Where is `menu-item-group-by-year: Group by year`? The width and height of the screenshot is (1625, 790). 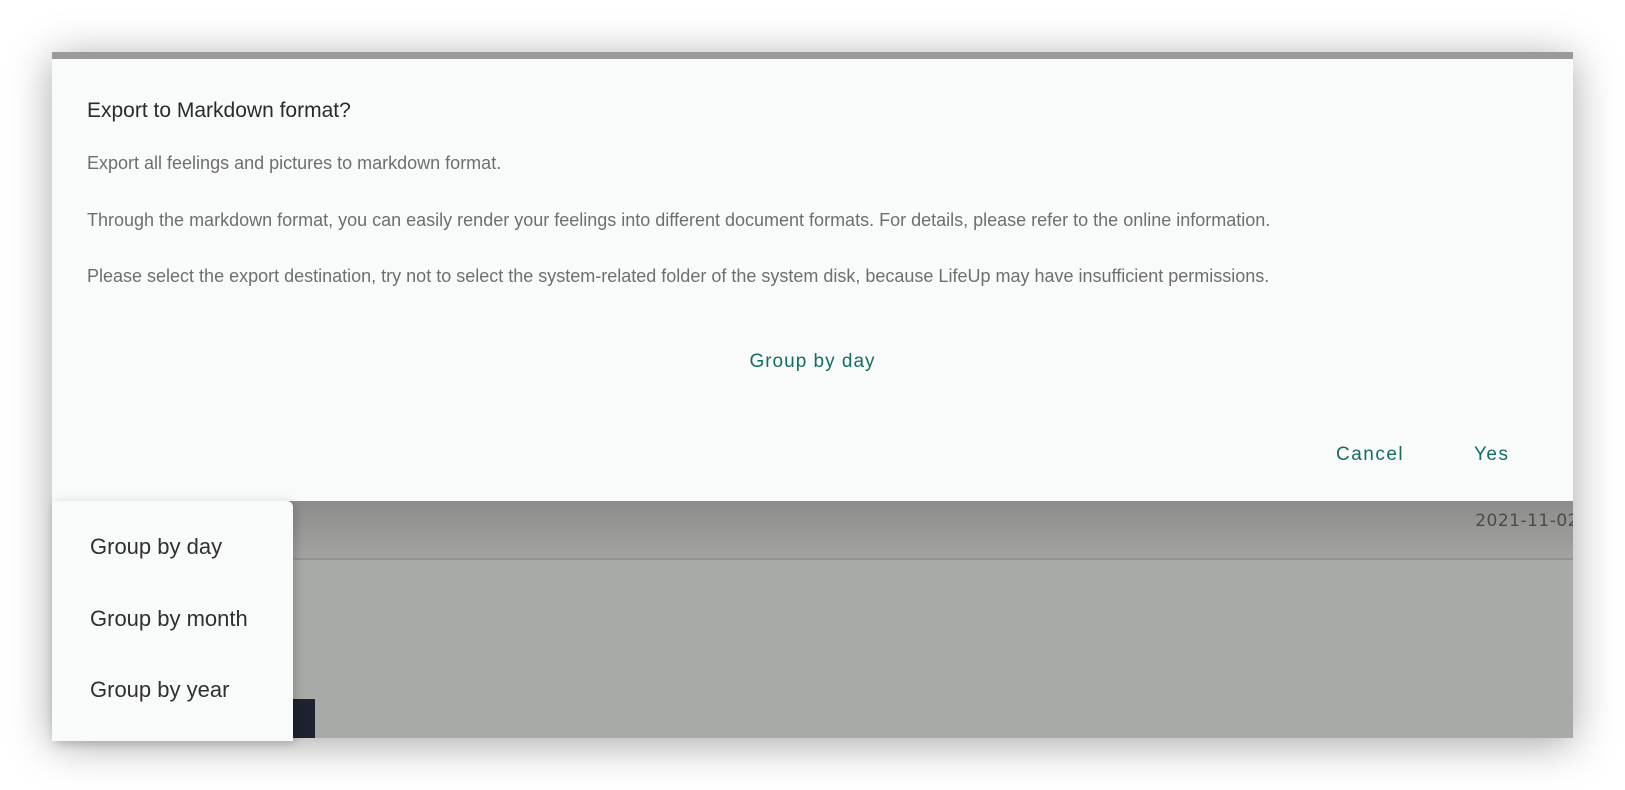 menu-item-group-by-year: Group by year is located at coordinates (159, 690).